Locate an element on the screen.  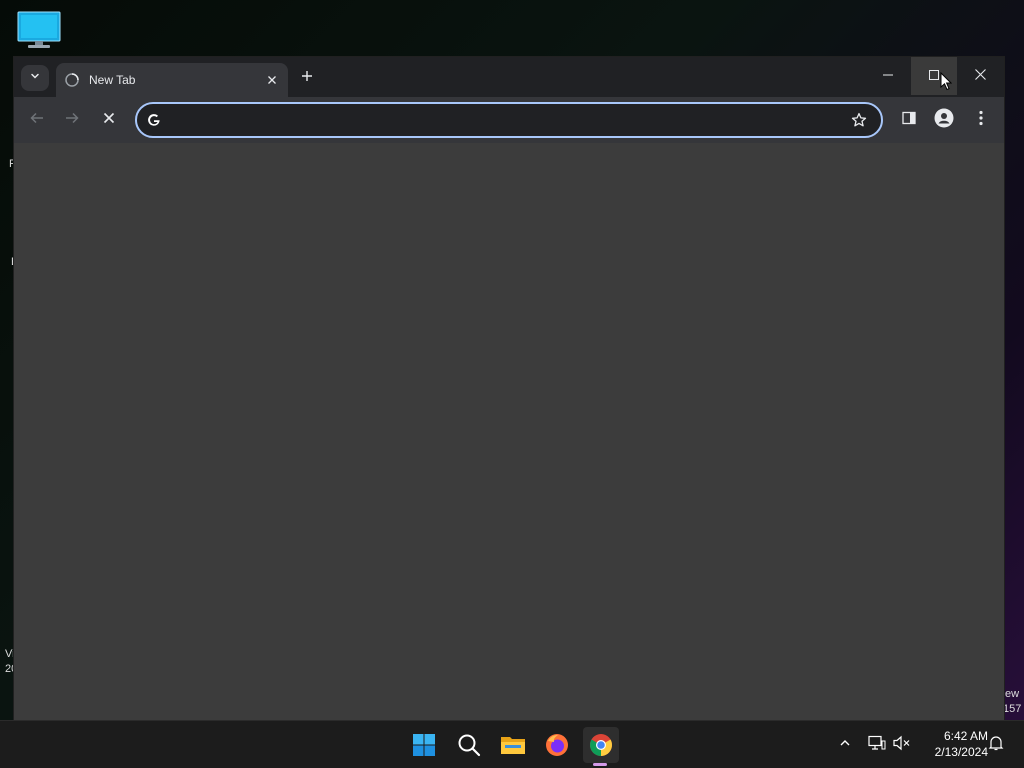
address-input is located at coordinates (510, 120).